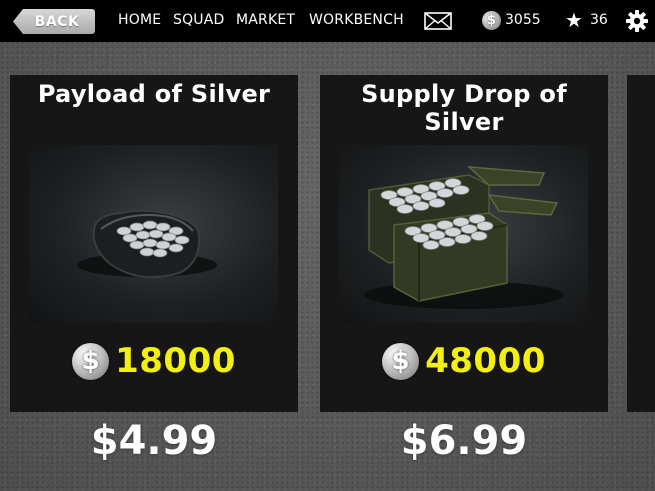  Describe the element at coordinates (485, 361) in the screenshot. I see `silver-amount: 48000` at that location.